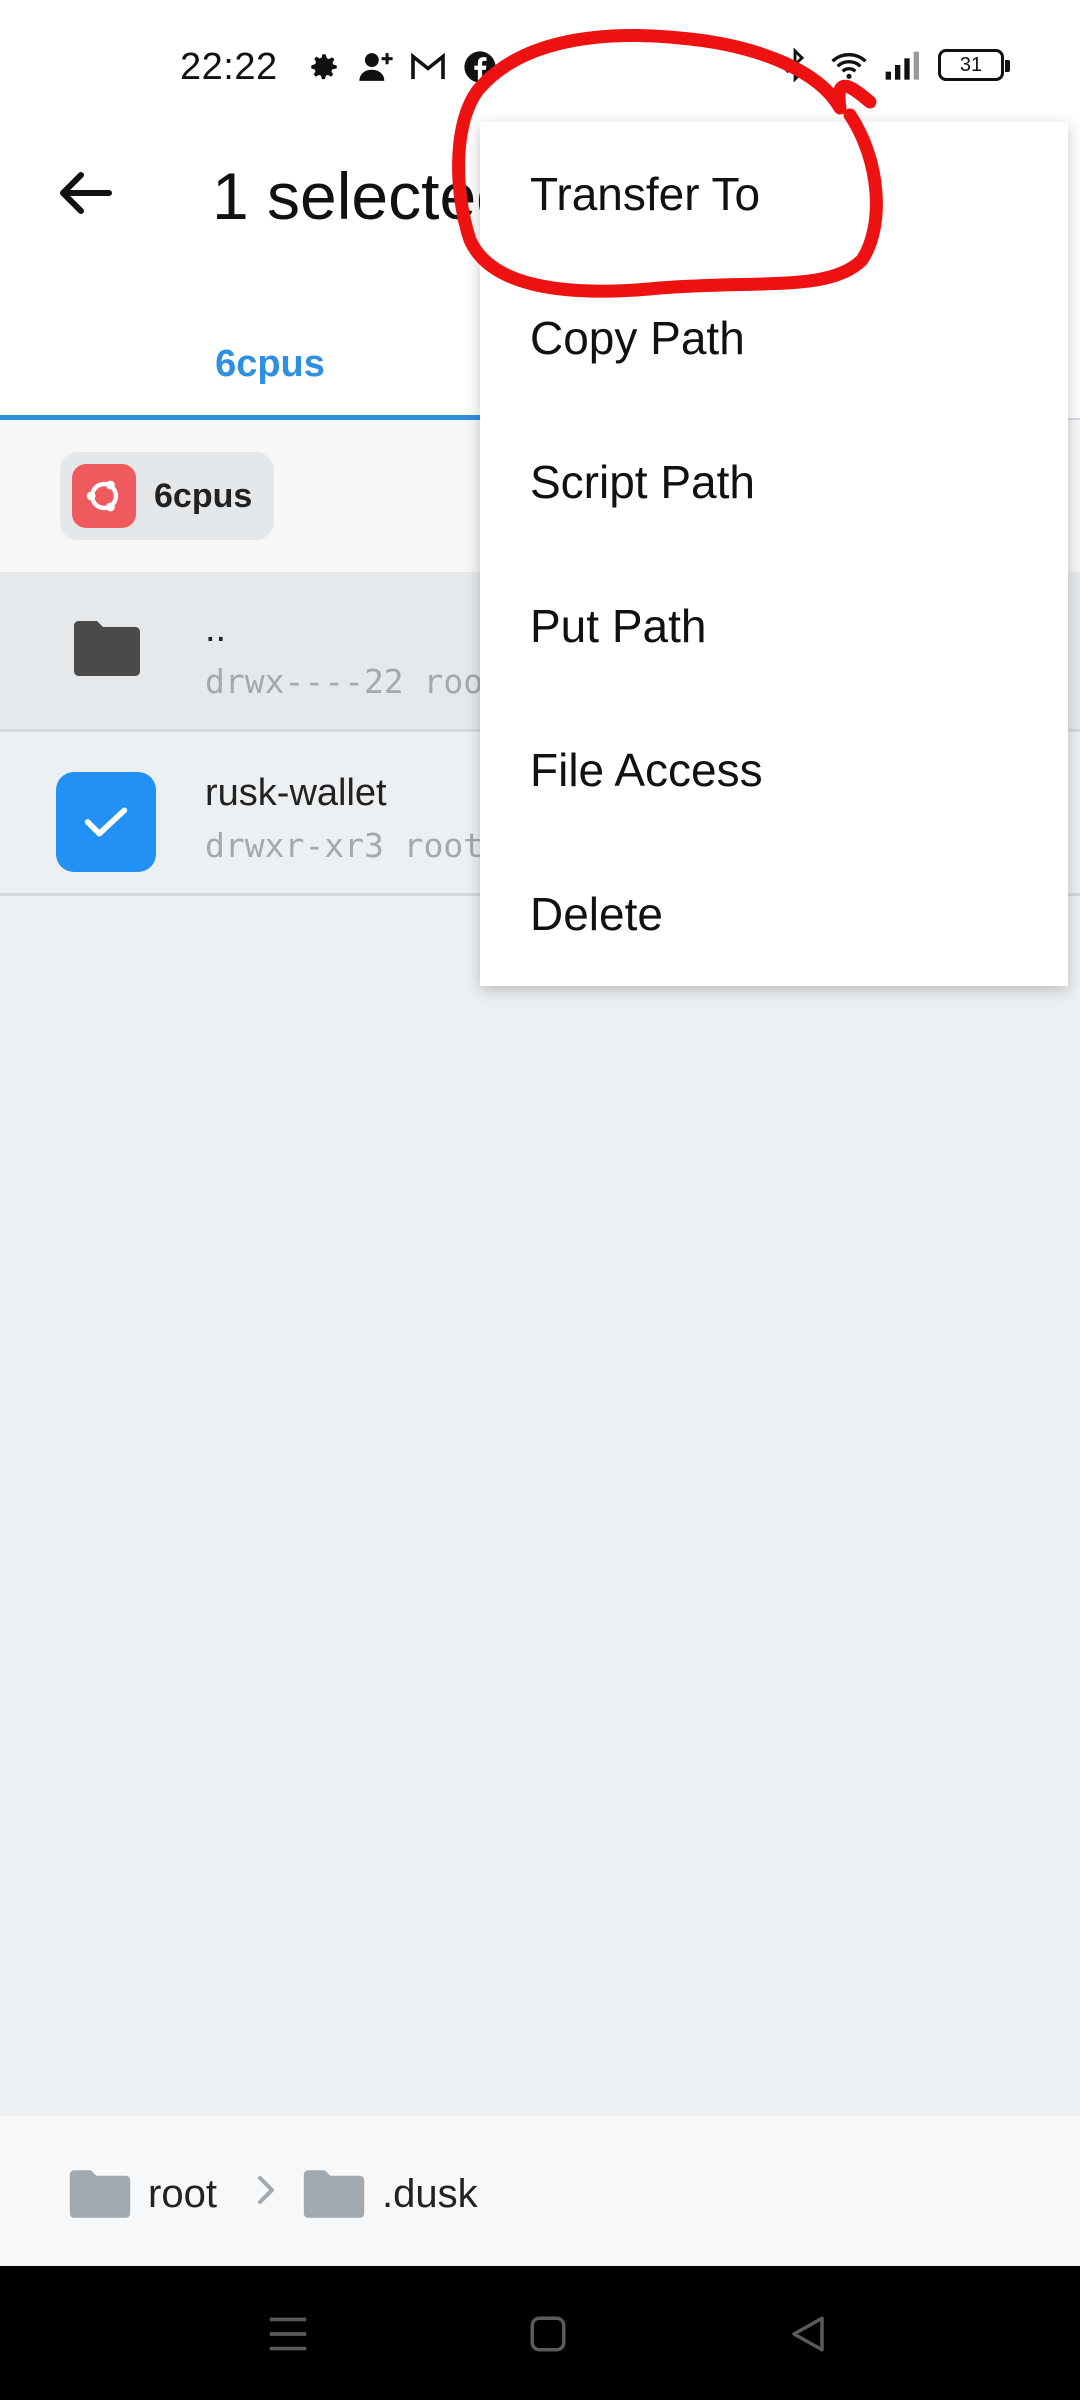 This screenshot has width=1080, height=2400. Describe the element at coordinates (540, 2191) in the screenshot. I see `breadcrumb: root .dusk` at that location.